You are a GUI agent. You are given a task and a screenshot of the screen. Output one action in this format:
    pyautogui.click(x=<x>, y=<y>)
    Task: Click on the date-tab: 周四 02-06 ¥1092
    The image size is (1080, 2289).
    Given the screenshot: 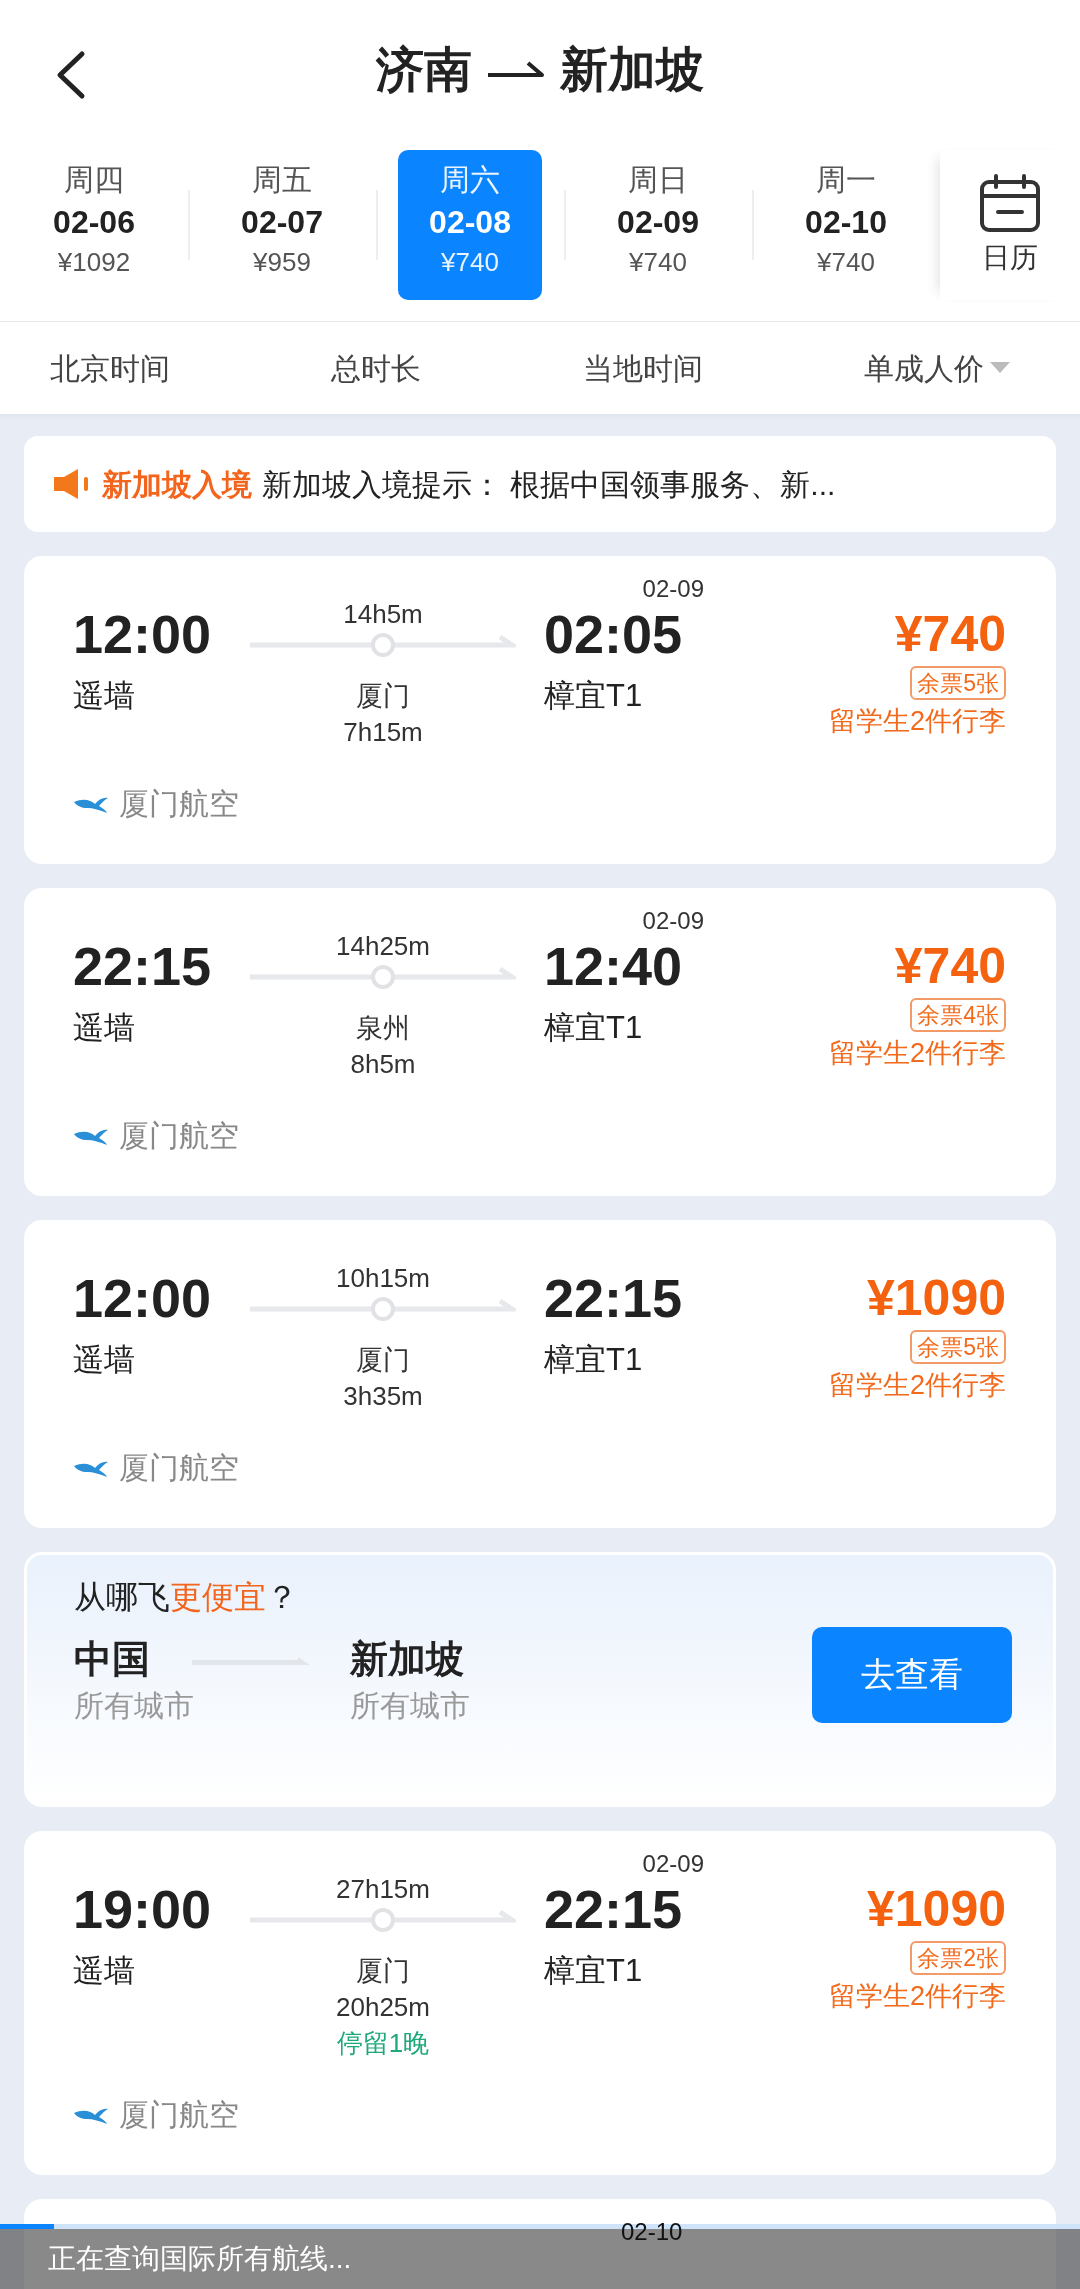 What is the action you would take?
    pyautogui.click(x=94, y=225)
    